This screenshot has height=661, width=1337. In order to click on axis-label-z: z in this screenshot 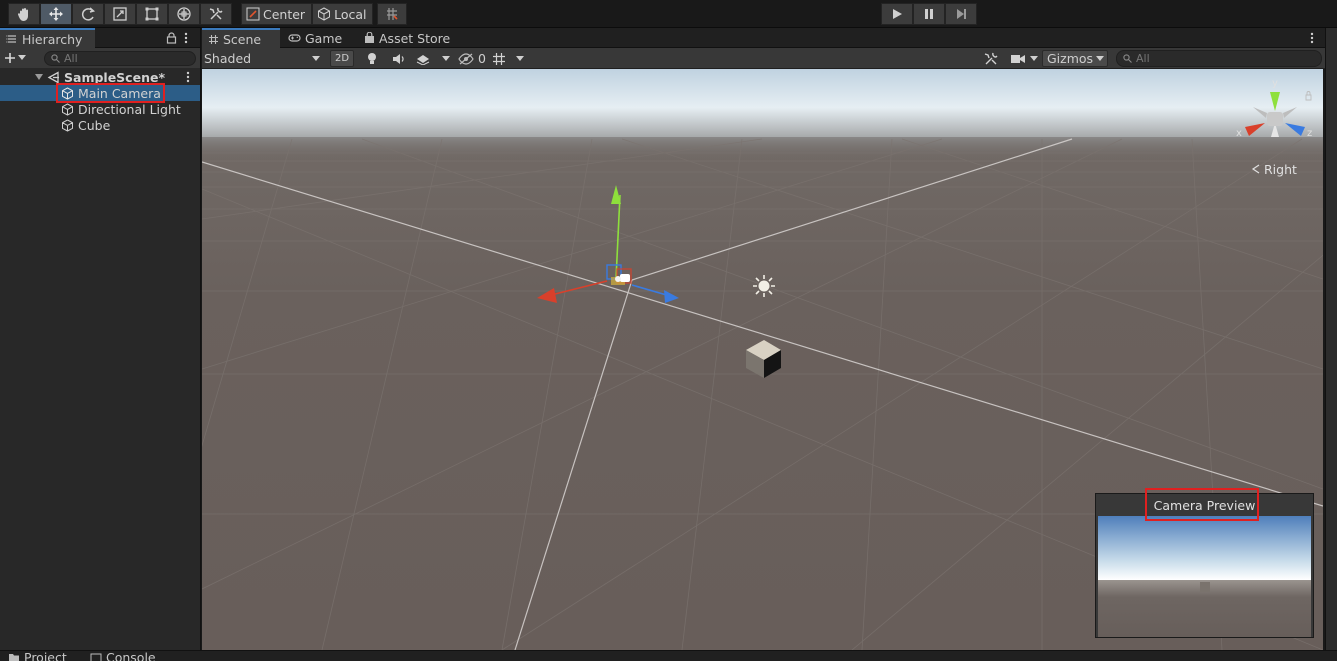, I will do `click(1309, 133)`.